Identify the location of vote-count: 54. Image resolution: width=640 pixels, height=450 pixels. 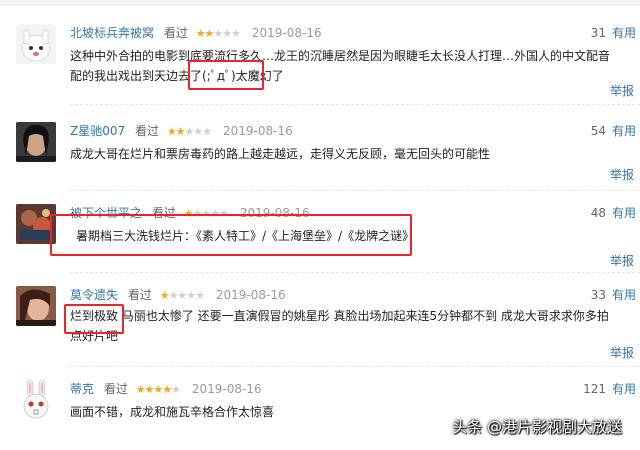
(598, 131).